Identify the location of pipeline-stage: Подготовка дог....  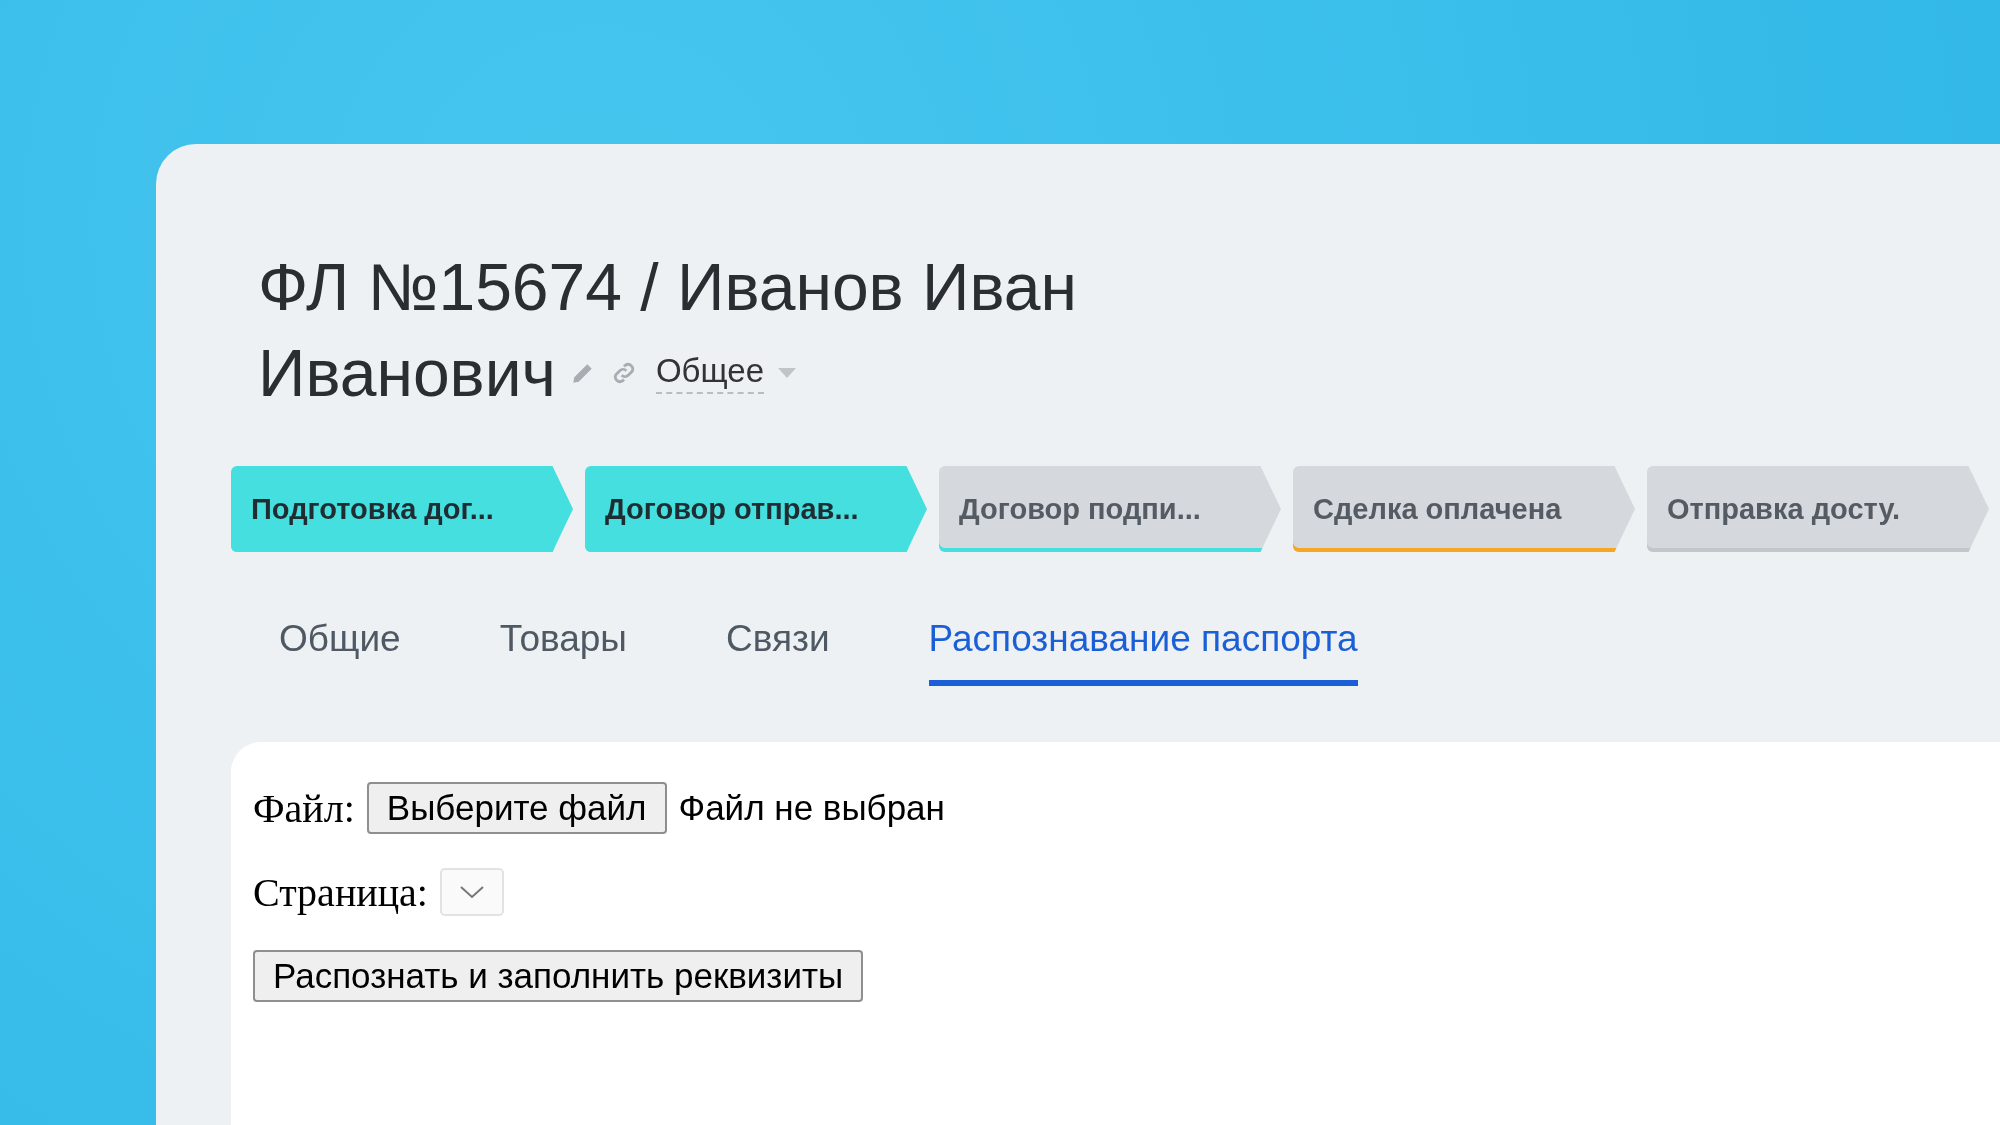
(402, 509).